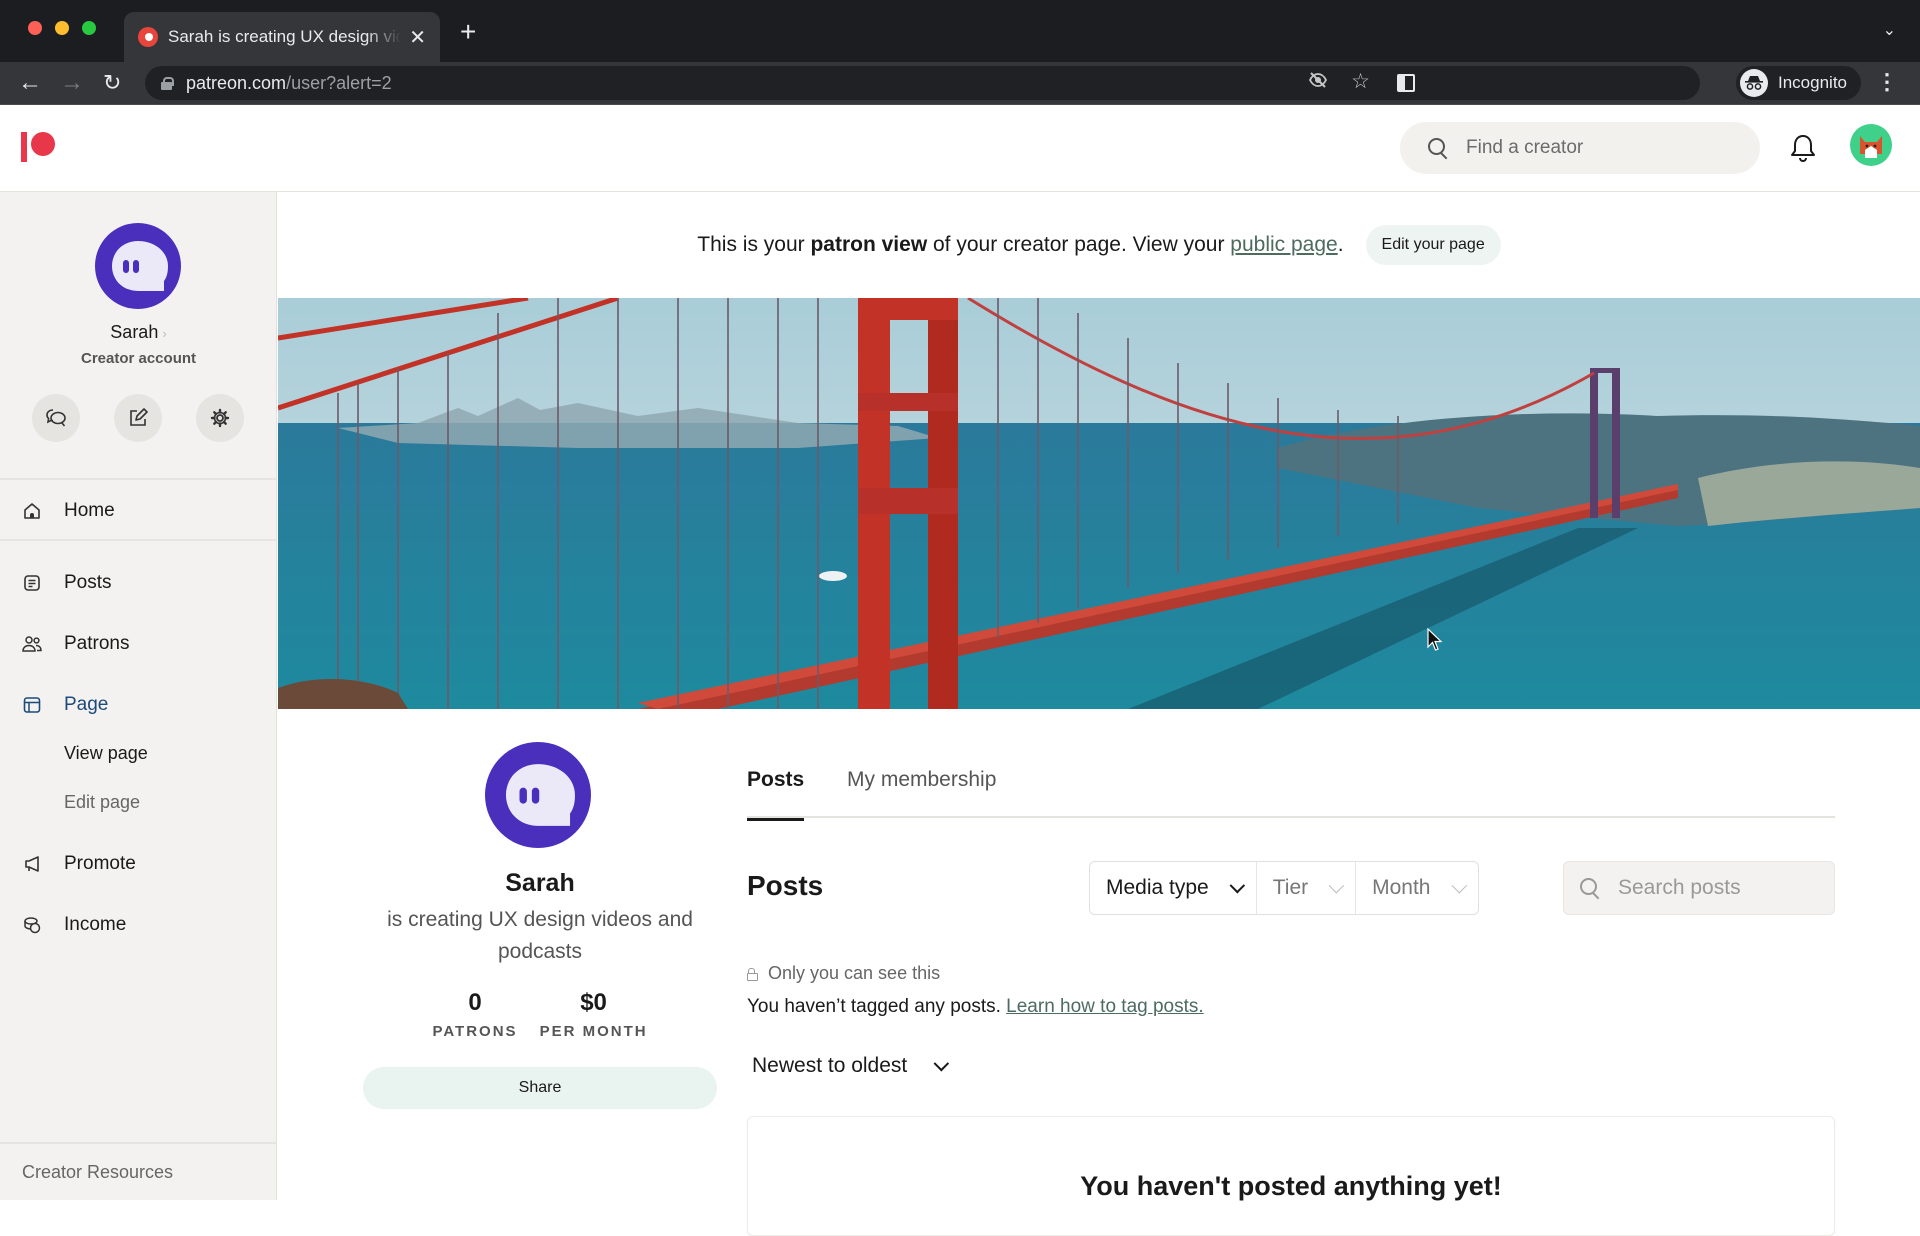 The height and width of the screenshot is (1236, 1920). Describe the element at coordinates (97, 643) in the screenshot. I see `sidebar-item-label: Patrons` at that location.